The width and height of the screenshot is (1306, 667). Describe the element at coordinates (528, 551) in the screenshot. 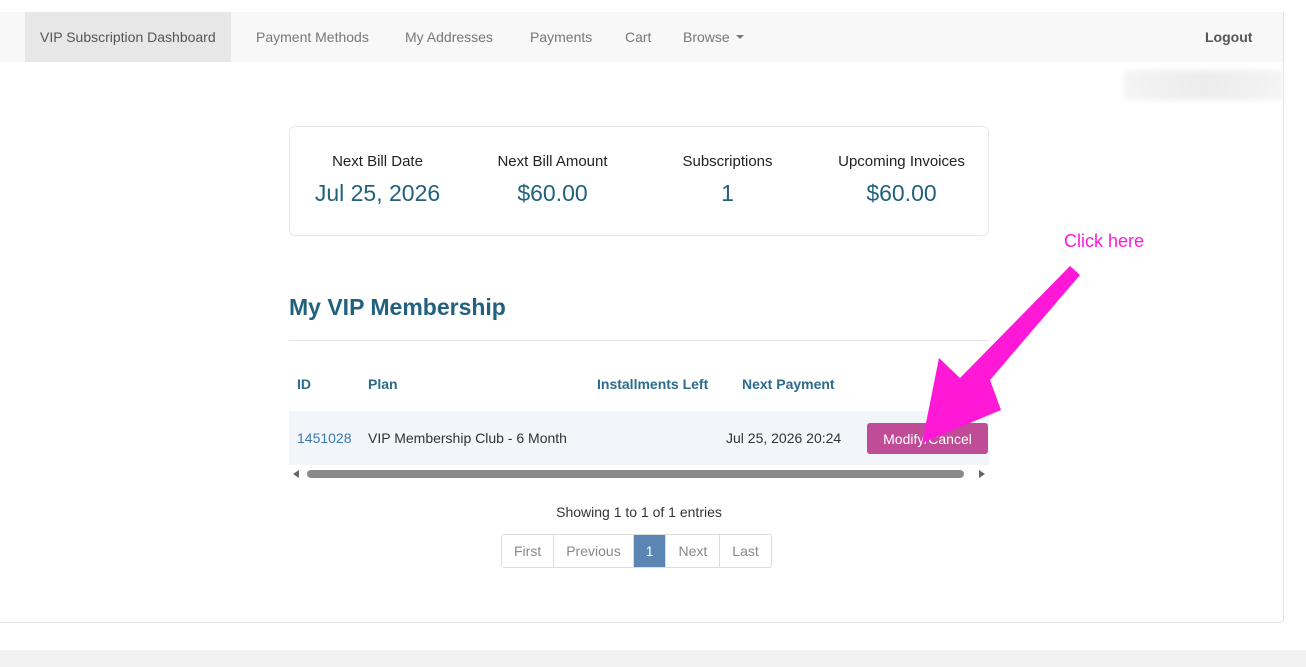

I see `pagination-first: First` at that location.